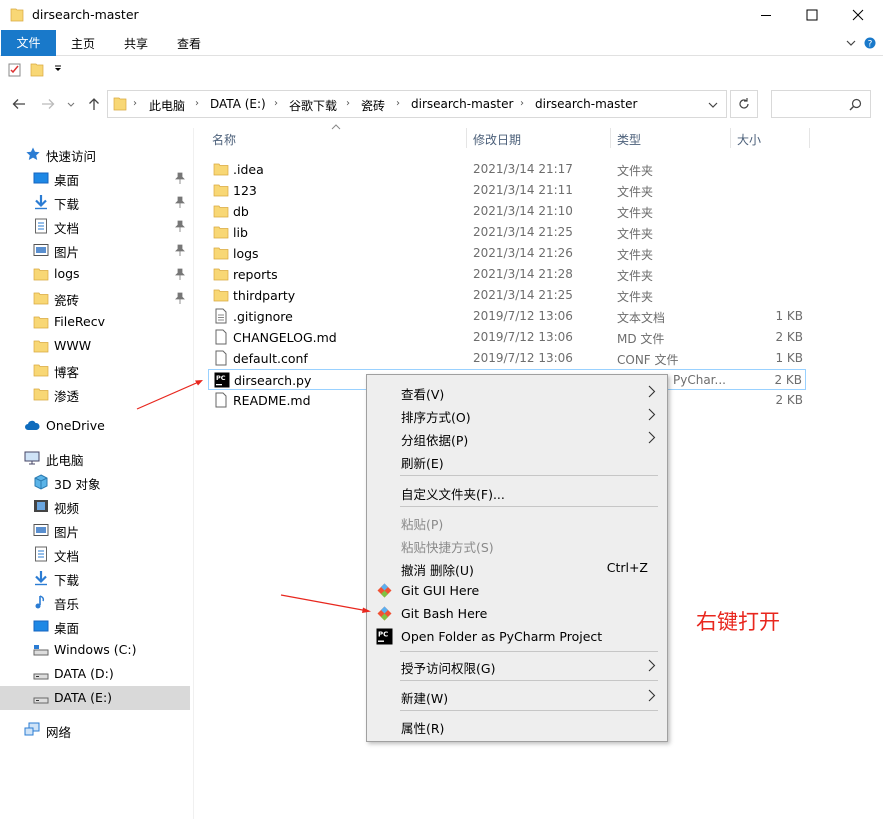  I want to click on menu-item-sort: 排序方式(O), so click(517, 414).